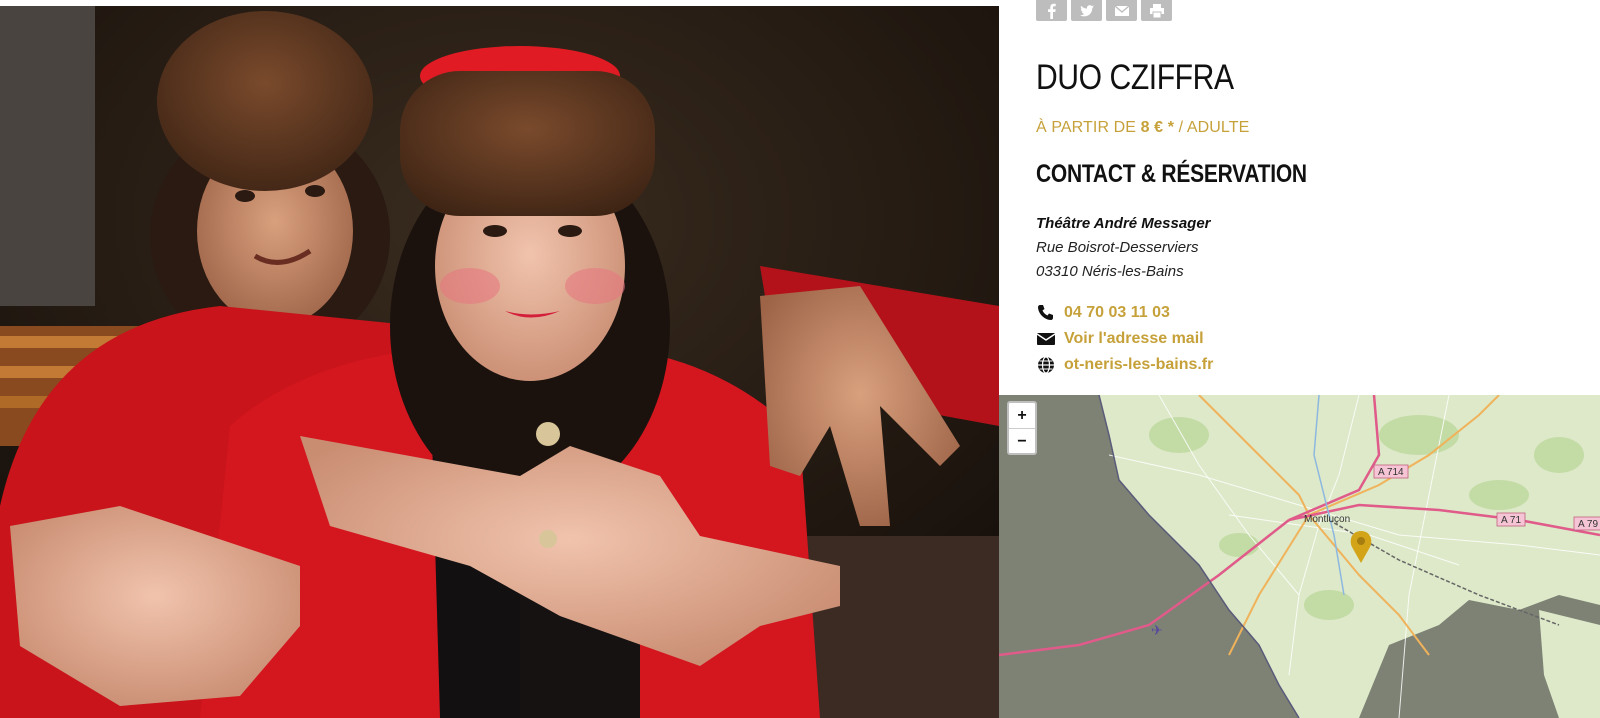  I want to click on email-link: Voir l'adresse mail, so click(1134, 339).